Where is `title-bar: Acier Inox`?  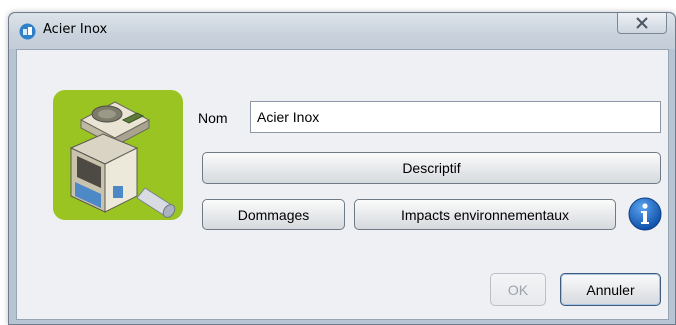
title-bar: Acier Inox is located at coordinates (342, 31).